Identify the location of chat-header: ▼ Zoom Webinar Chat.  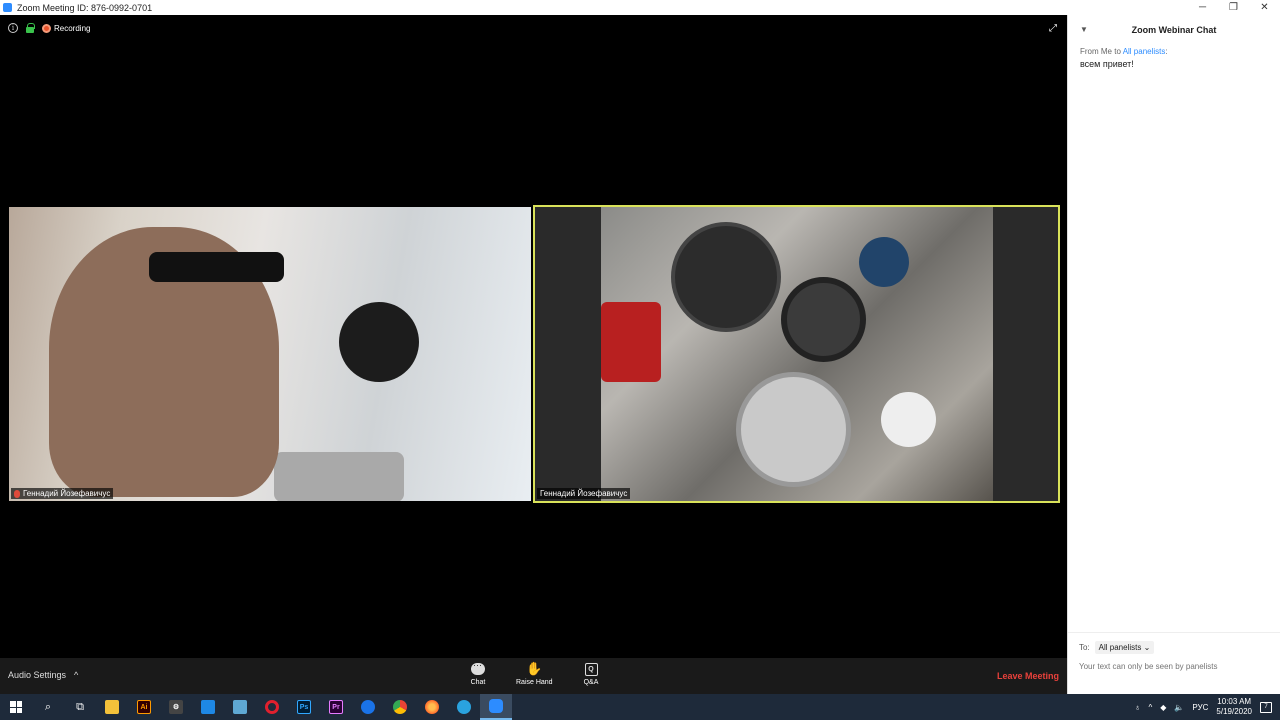
(1174, 30).